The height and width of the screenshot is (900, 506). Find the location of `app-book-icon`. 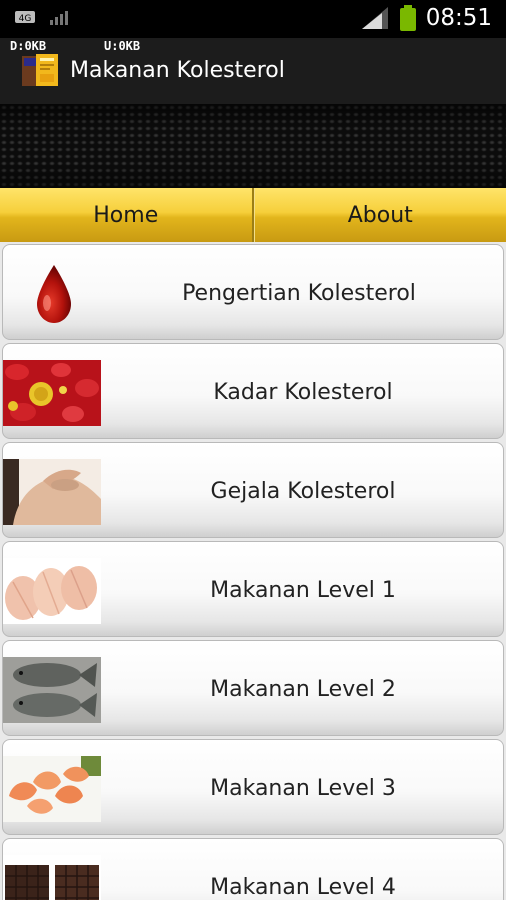

app-book-icon is located at coordinates (40, 70).